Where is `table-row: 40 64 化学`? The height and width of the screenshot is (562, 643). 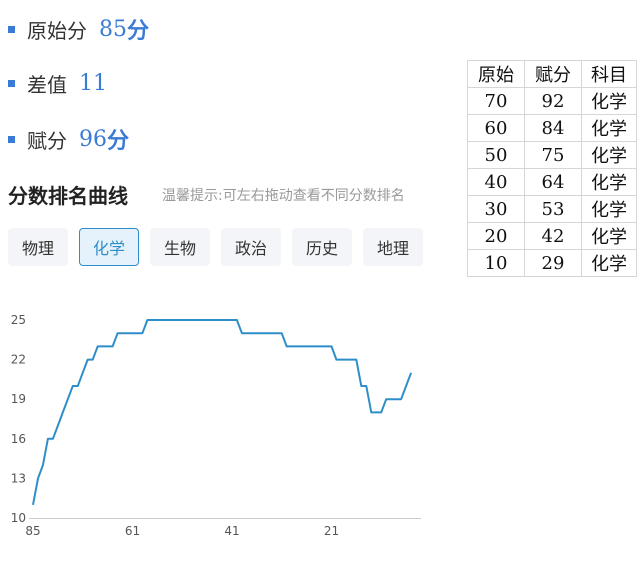 table-row: 40 64 化学 is located at coordinates (552, 182).